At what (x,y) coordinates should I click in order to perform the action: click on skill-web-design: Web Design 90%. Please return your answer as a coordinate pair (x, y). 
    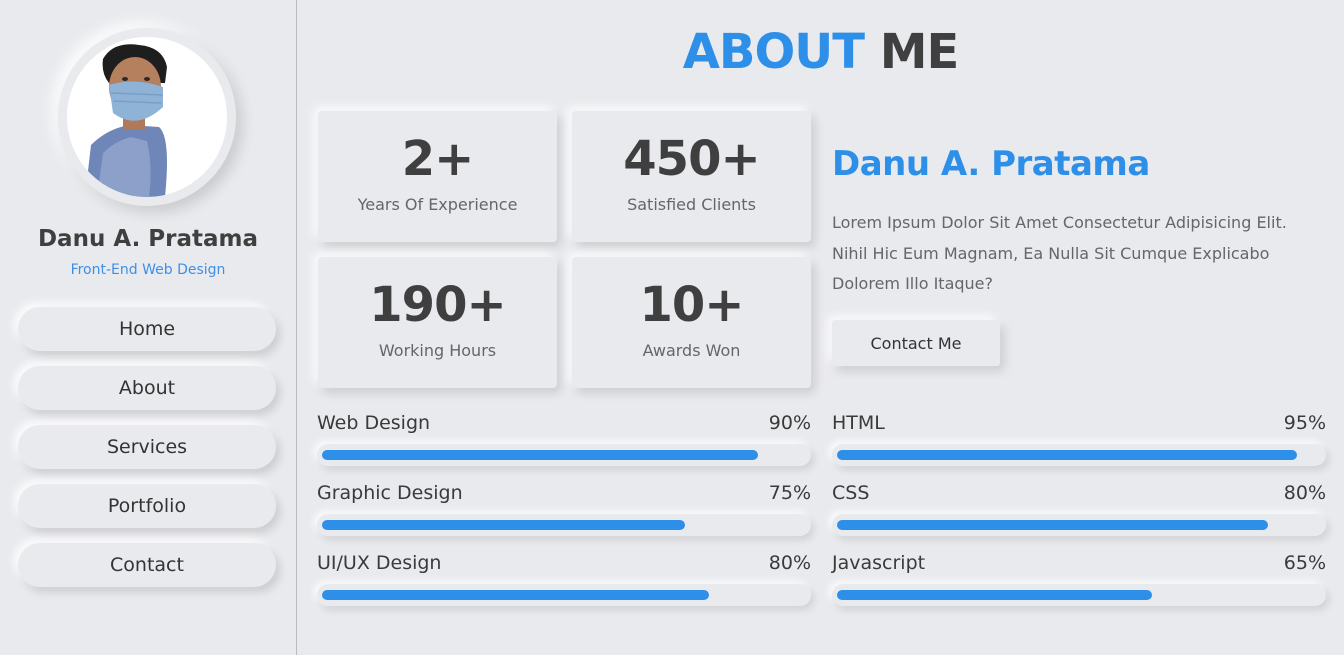
    Looking at the image, I should click on (564, 447).